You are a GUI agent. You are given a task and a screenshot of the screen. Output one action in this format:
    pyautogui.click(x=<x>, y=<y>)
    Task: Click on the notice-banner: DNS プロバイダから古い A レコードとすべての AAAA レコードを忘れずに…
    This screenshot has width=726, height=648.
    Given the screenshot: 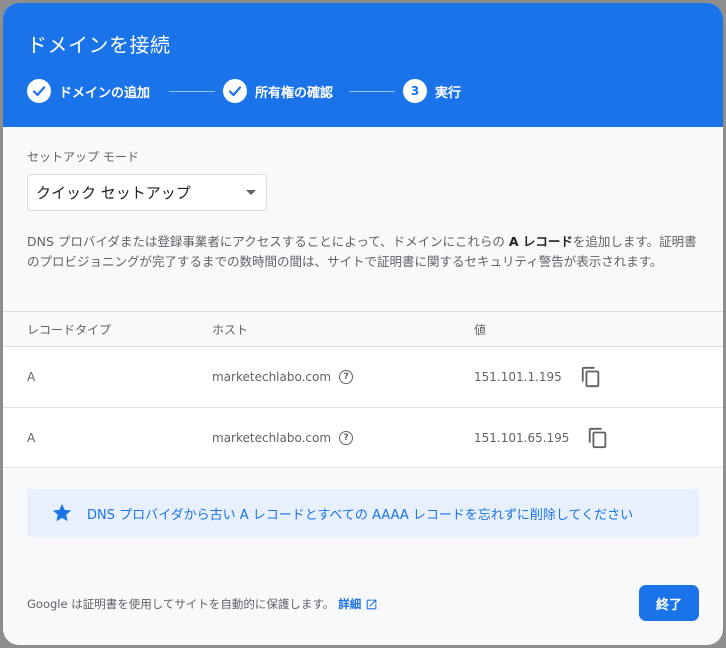 What is the action you would take?
    pyautogui.click(x=363, y=513)
    